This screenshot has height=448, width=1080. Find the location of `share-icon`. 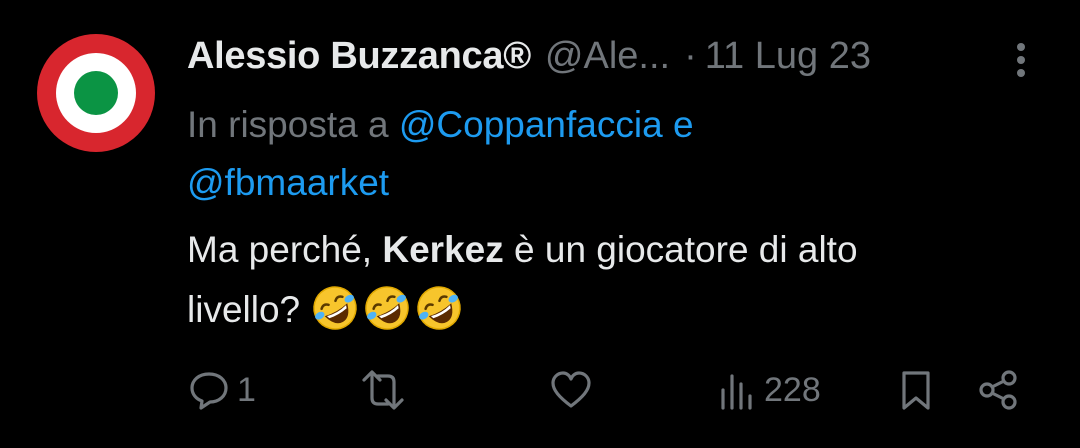

share-icon is located at coordinates (998, 390).